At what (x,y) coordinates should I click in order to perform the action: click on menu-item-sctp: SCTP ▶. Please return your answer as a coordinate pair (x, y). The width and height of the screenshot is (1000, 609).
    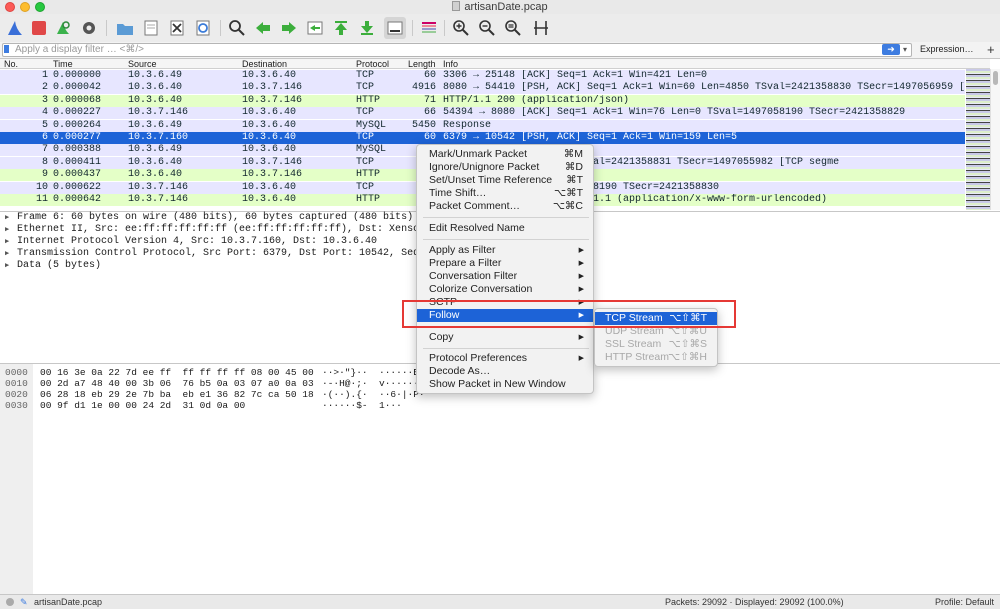
    Looking at the image, I should click on (505, 302).